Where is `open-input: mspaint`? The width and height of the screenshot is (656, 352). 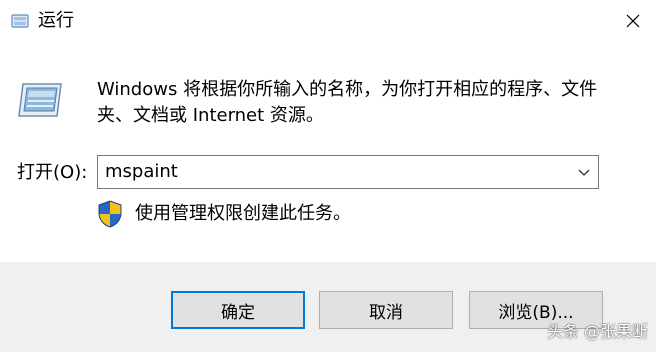
open-input: mspaint is located at coordinates (141, 172).